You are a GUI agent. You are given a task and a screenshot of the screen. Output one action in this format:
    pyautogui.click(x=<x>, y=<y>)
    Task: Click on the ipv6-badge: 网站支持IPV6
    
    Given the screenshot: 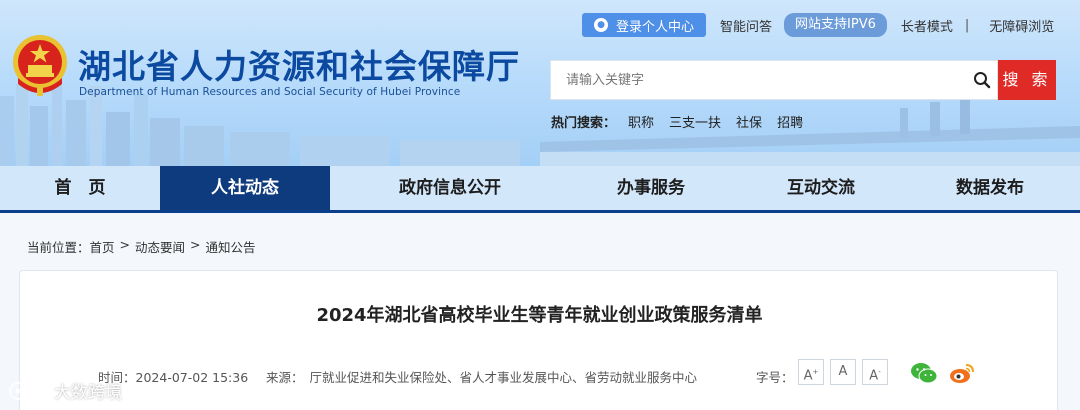 What is the action you would take?
    pyautogui.click(x=835, y=25)
    